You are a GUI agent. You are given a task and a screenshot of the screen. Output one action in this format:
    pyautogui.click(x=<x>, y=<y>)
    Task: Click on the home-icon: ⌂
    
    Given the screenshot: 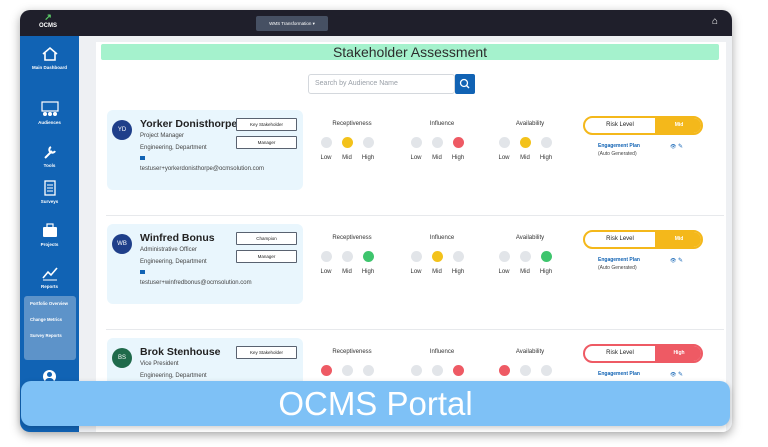 What is the action you would take?
    pyautogui.click(x=715, y=22)
    